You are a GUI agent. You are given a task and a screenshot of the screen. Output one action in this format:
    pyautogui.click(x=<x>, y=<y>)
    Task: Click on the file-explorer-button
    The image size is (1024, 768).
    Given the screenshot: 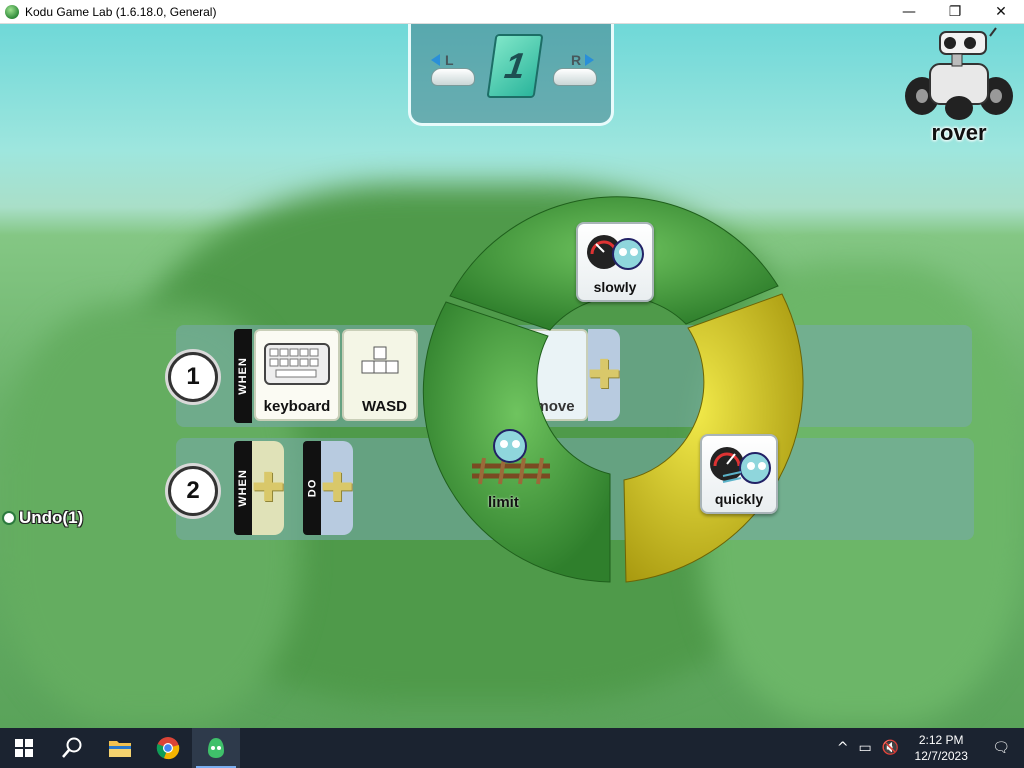 What is the action you would take?
    pyautogui.click(x=120, y=748)
    